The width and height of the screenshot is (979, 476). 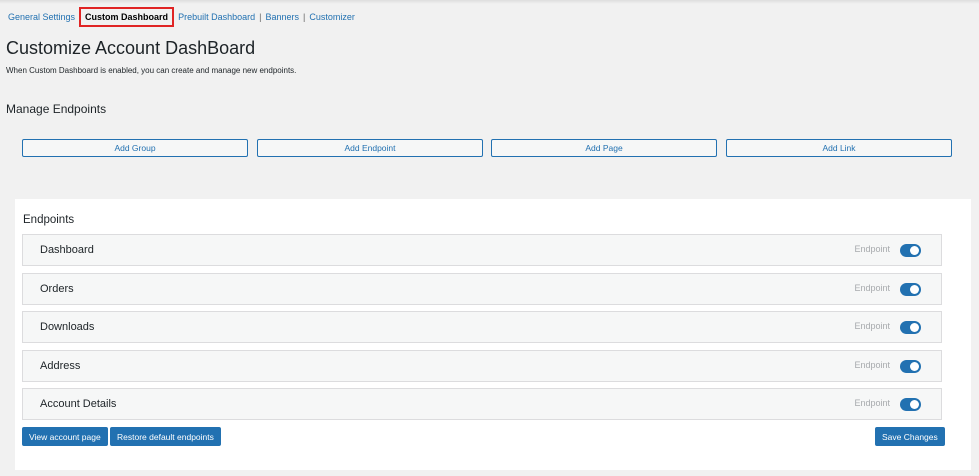 What do you see at coordinates (482, 365) in the screenshot?
I see `endpoint-row: Address Endpoint` at bounding box center [482, 365].